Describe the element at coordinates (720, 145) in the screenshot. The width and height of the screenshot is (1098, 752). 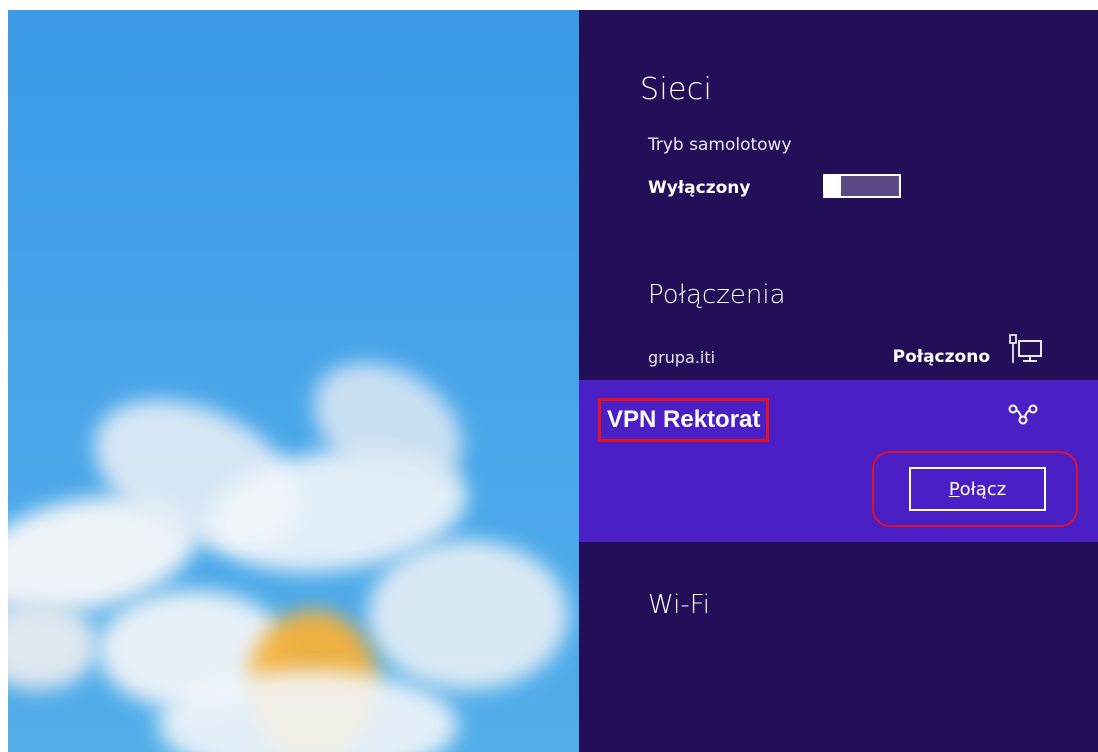
I see `airplane-mode-label: Tryb samolotowy` at that location.